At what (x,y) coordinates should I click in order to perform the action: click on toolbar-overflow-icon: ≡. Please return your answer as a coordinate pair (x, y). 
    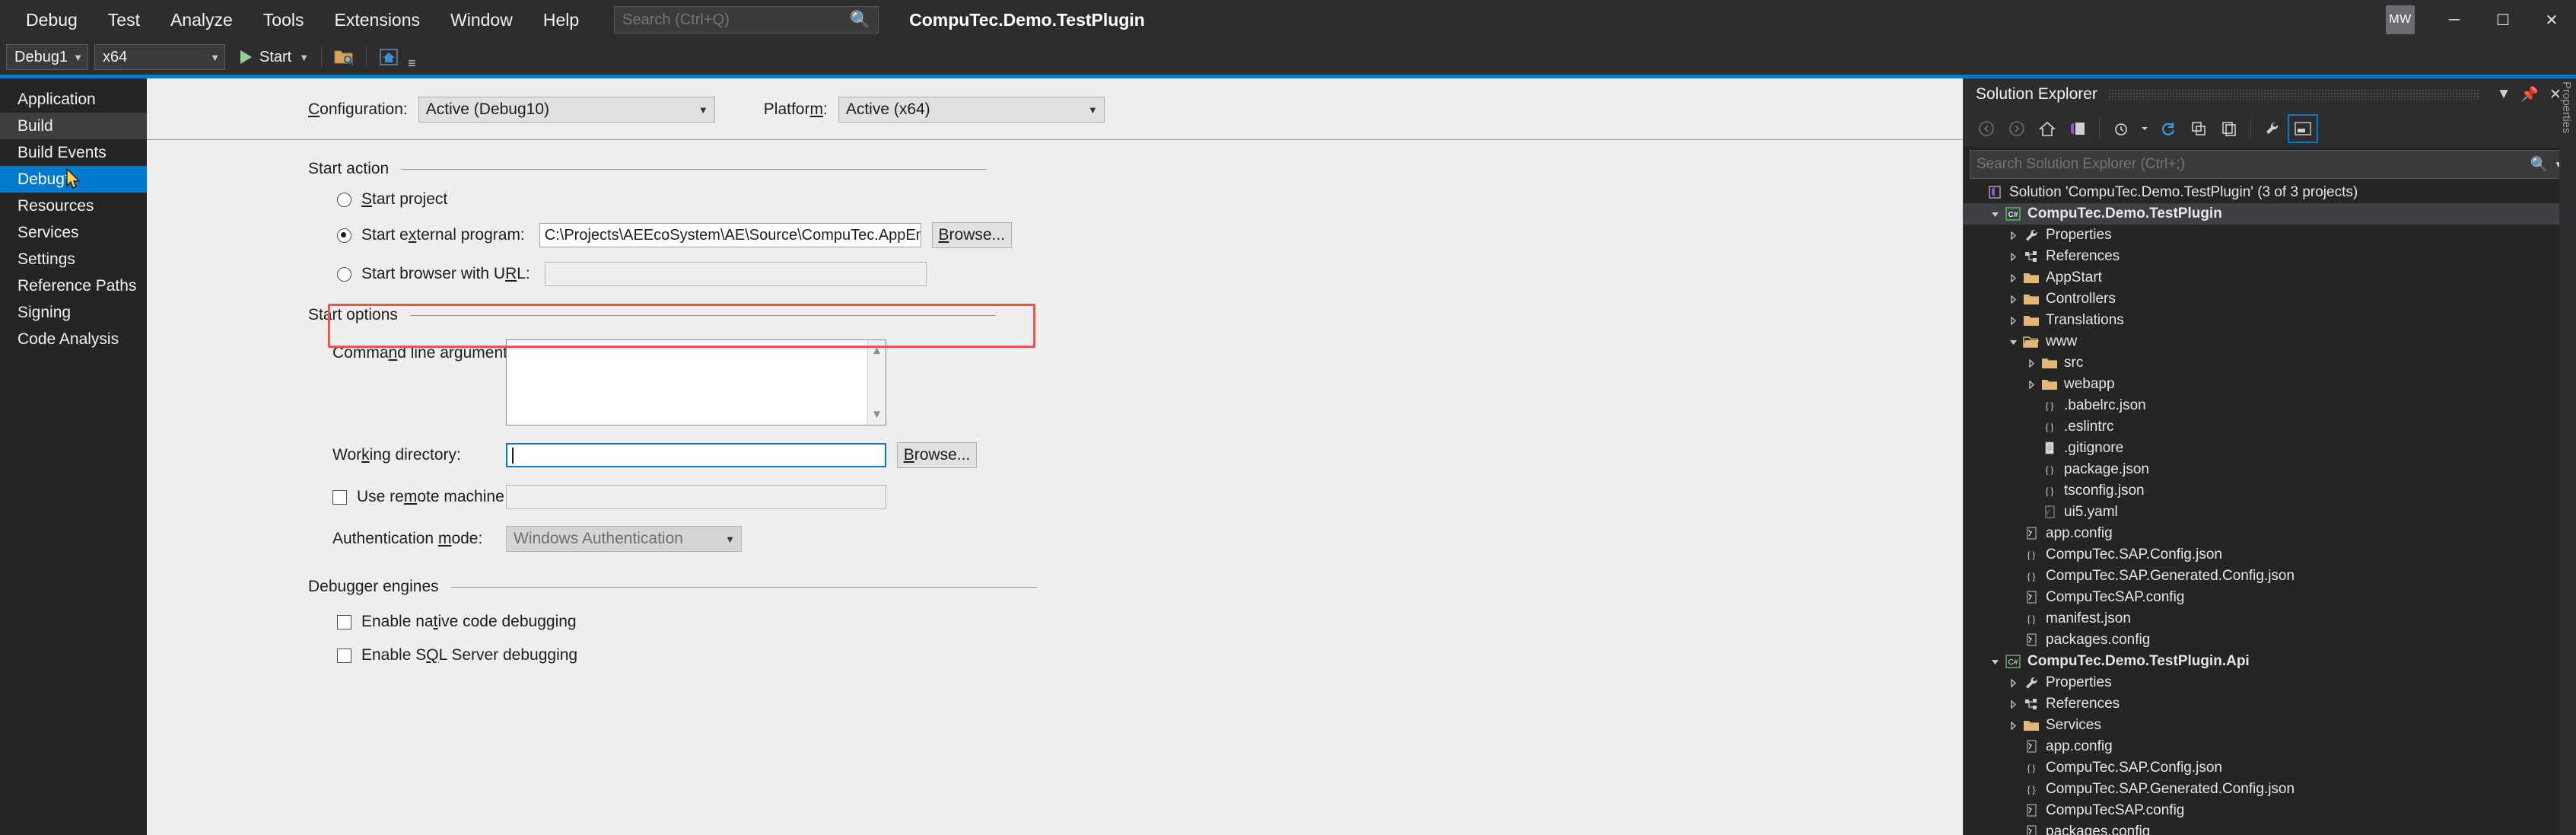
    Looking at the image, I should click on (412, 66).